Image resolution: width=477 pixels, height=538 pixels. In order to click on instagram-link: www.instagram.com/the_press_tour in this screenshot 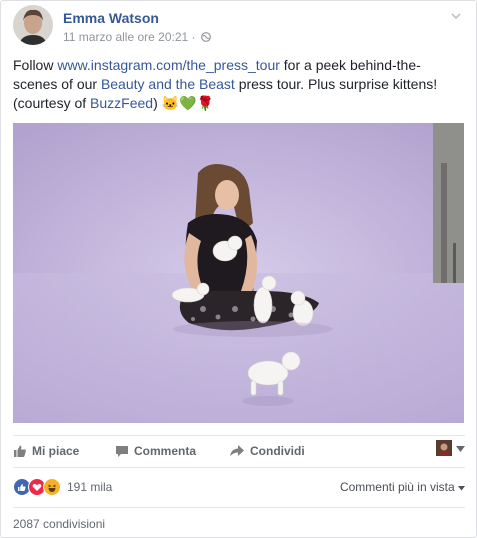, I will do `click(168, 65)`.